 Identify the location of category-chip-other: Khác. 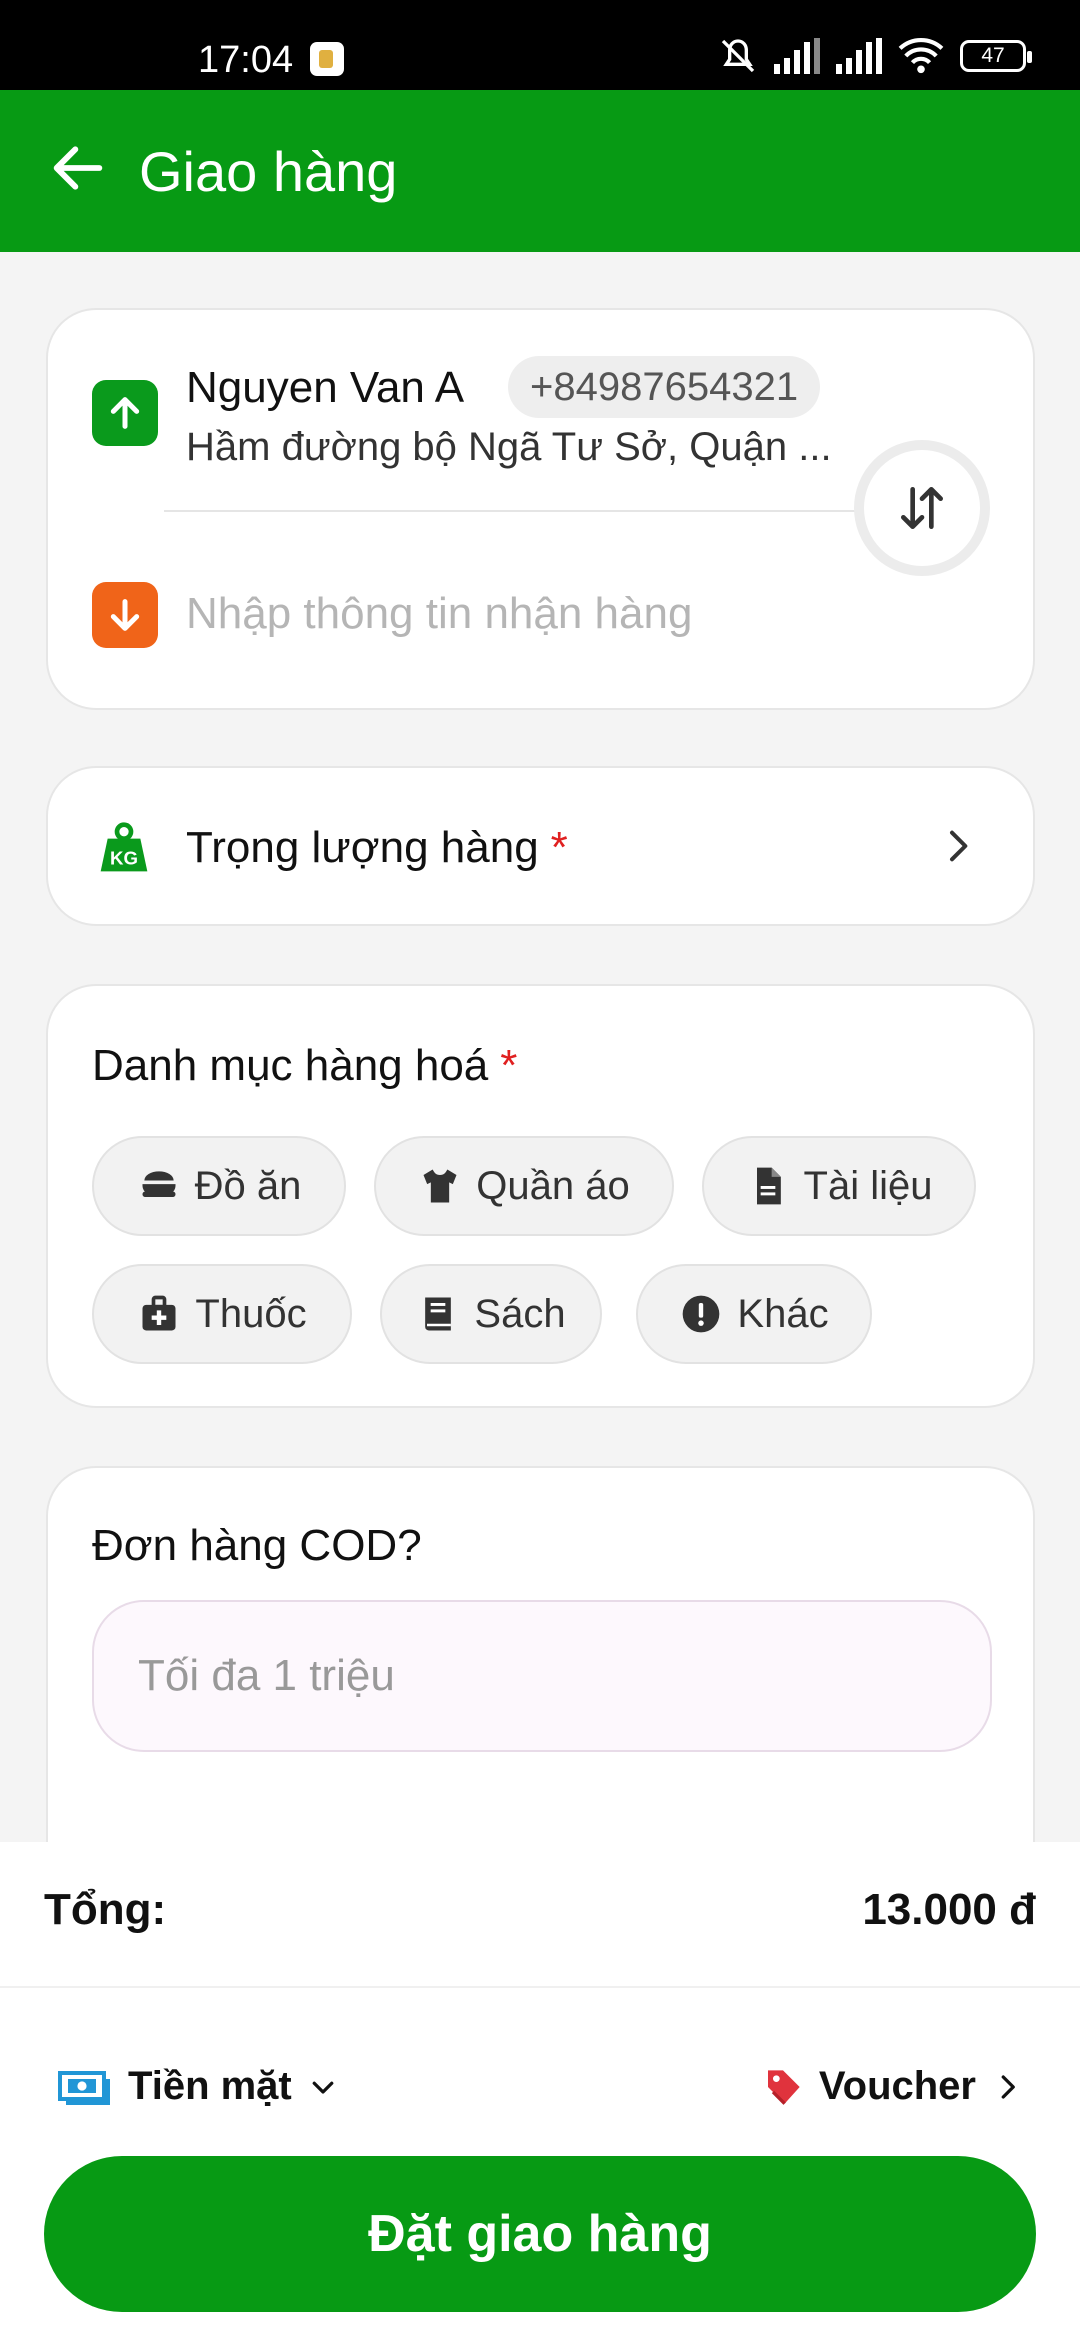
(754, 1314).